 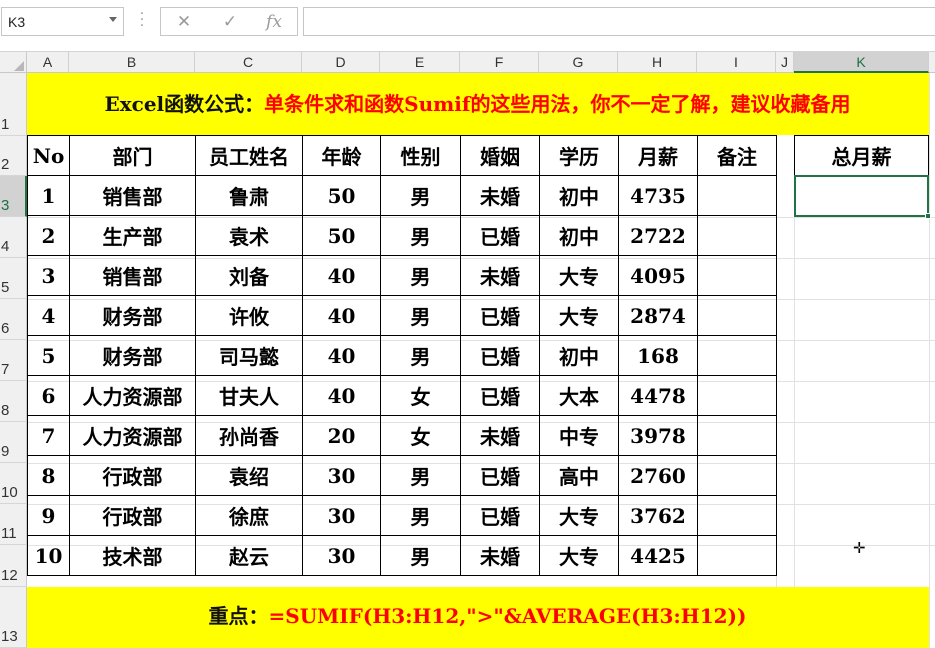 I want to click on column-header-f: F, so click(x=499, y=62).